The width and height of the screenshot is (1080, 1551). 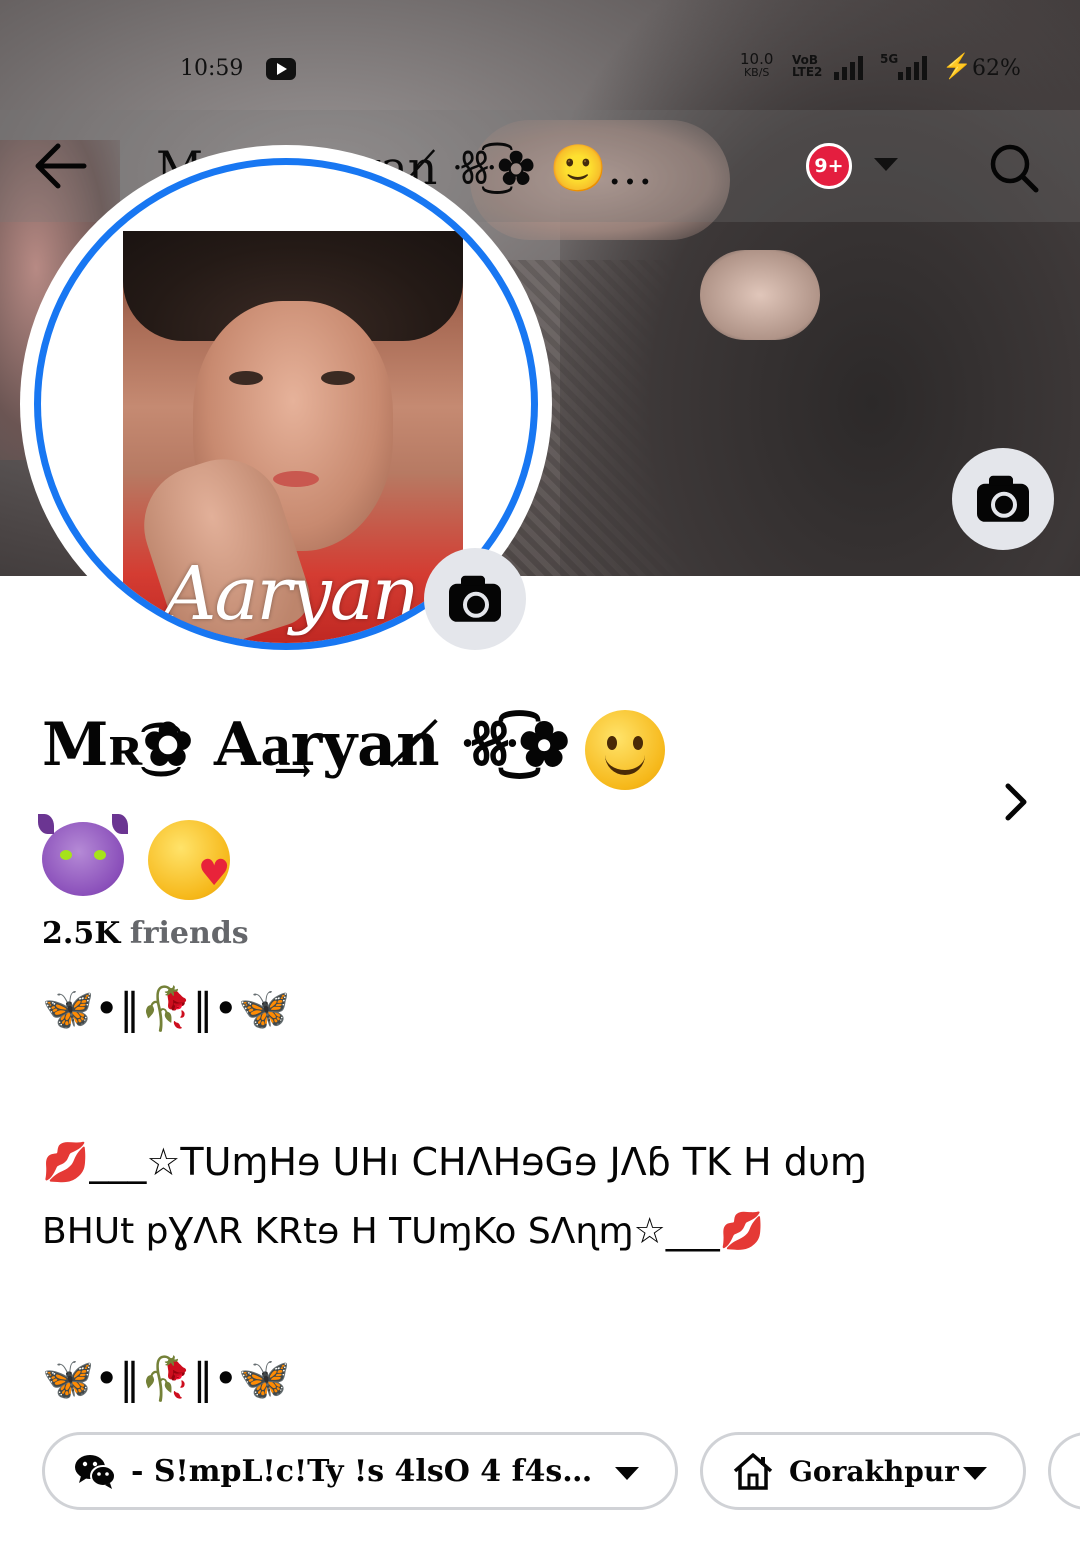 What do you see at coordinates (281, 69) in the screenshot?
I see `youtube-icon` at bounding box center [281, 69].